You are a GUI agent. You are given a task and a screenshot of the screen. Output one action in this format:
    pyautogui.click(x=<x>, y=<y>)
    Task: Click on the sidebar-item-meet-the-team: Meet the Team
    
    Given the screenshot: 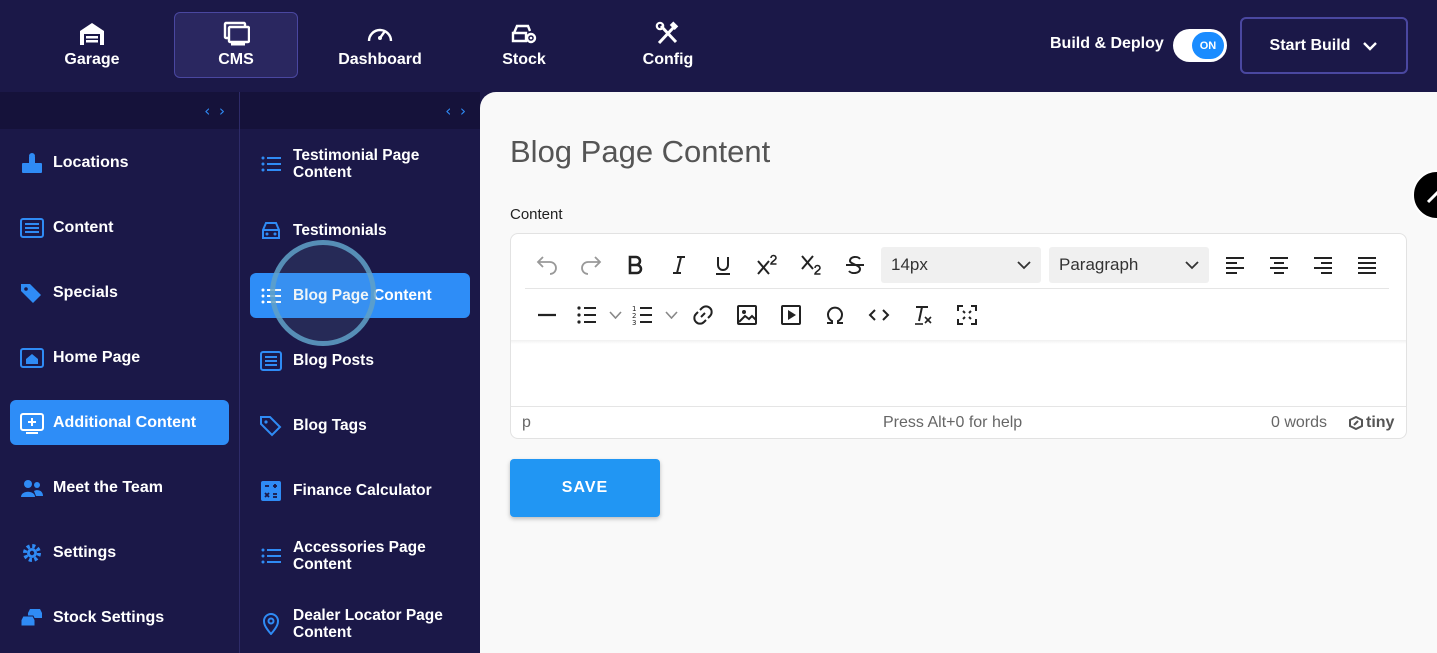 What is the action you would take?
    pyautogui.click(x=119, y=487)
    